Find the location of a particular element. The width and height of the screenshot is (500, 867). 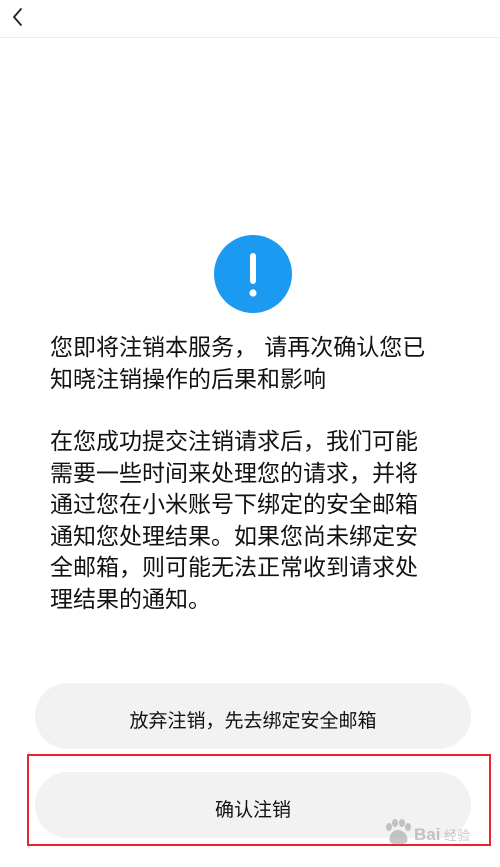

detail-line: 通过您在小米账号下绑定的安全邮箱 is located at coordinates (234, 505).